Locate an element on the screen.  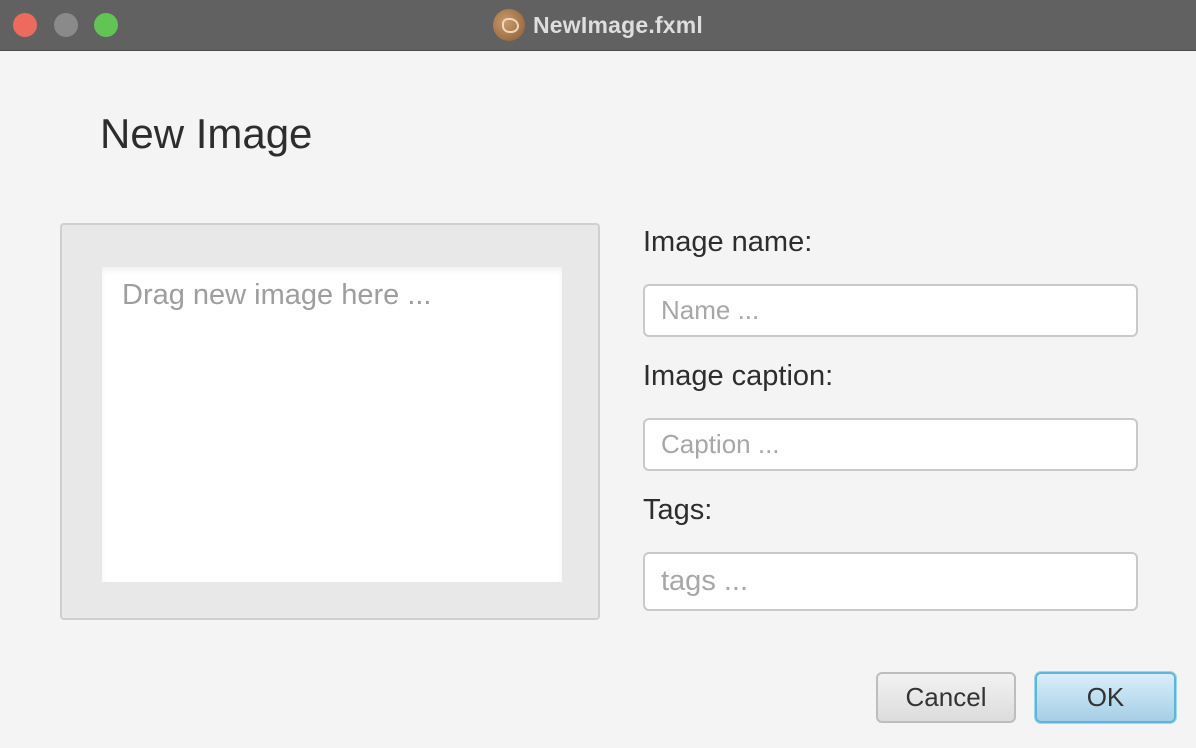
app-icon is located at coordinates (508, 25).